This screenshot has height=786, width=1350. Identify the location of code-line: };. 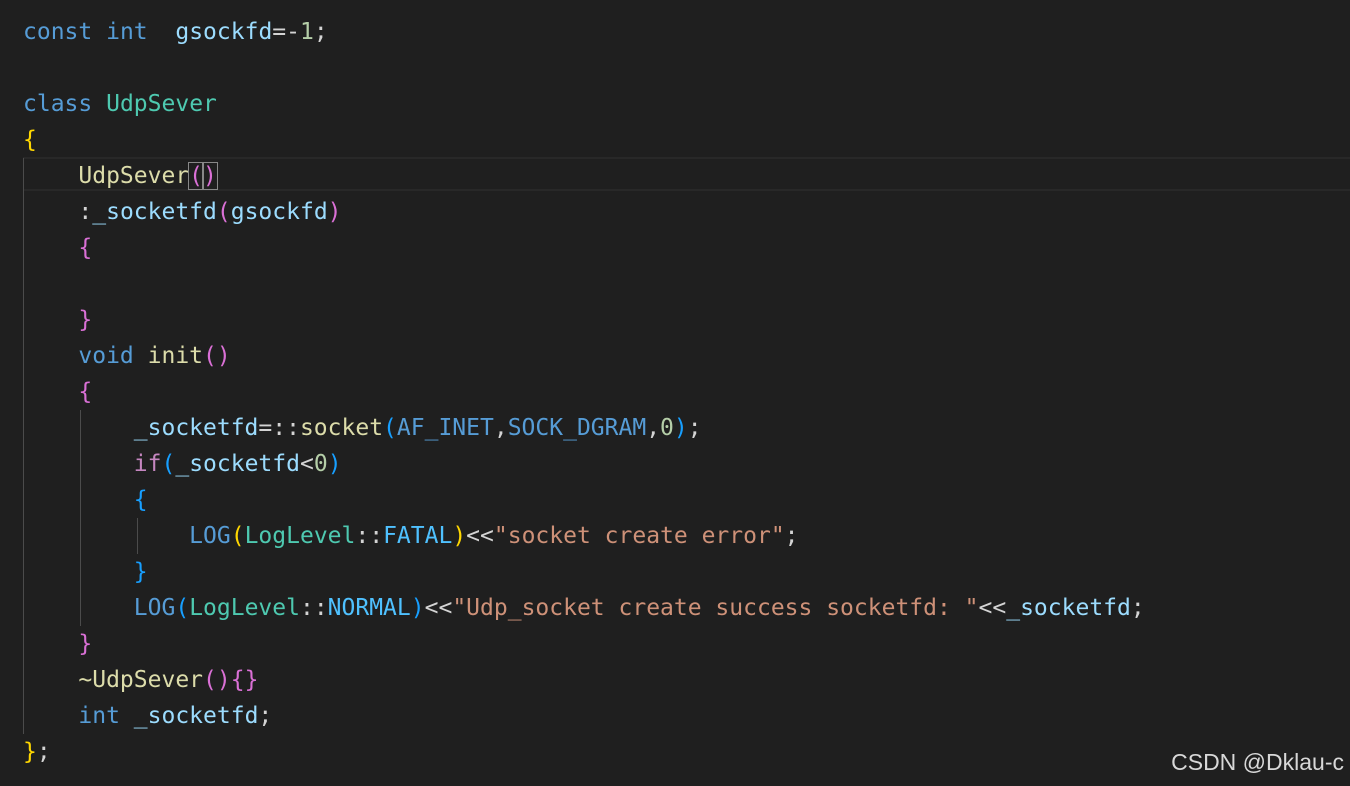
(37, 752).